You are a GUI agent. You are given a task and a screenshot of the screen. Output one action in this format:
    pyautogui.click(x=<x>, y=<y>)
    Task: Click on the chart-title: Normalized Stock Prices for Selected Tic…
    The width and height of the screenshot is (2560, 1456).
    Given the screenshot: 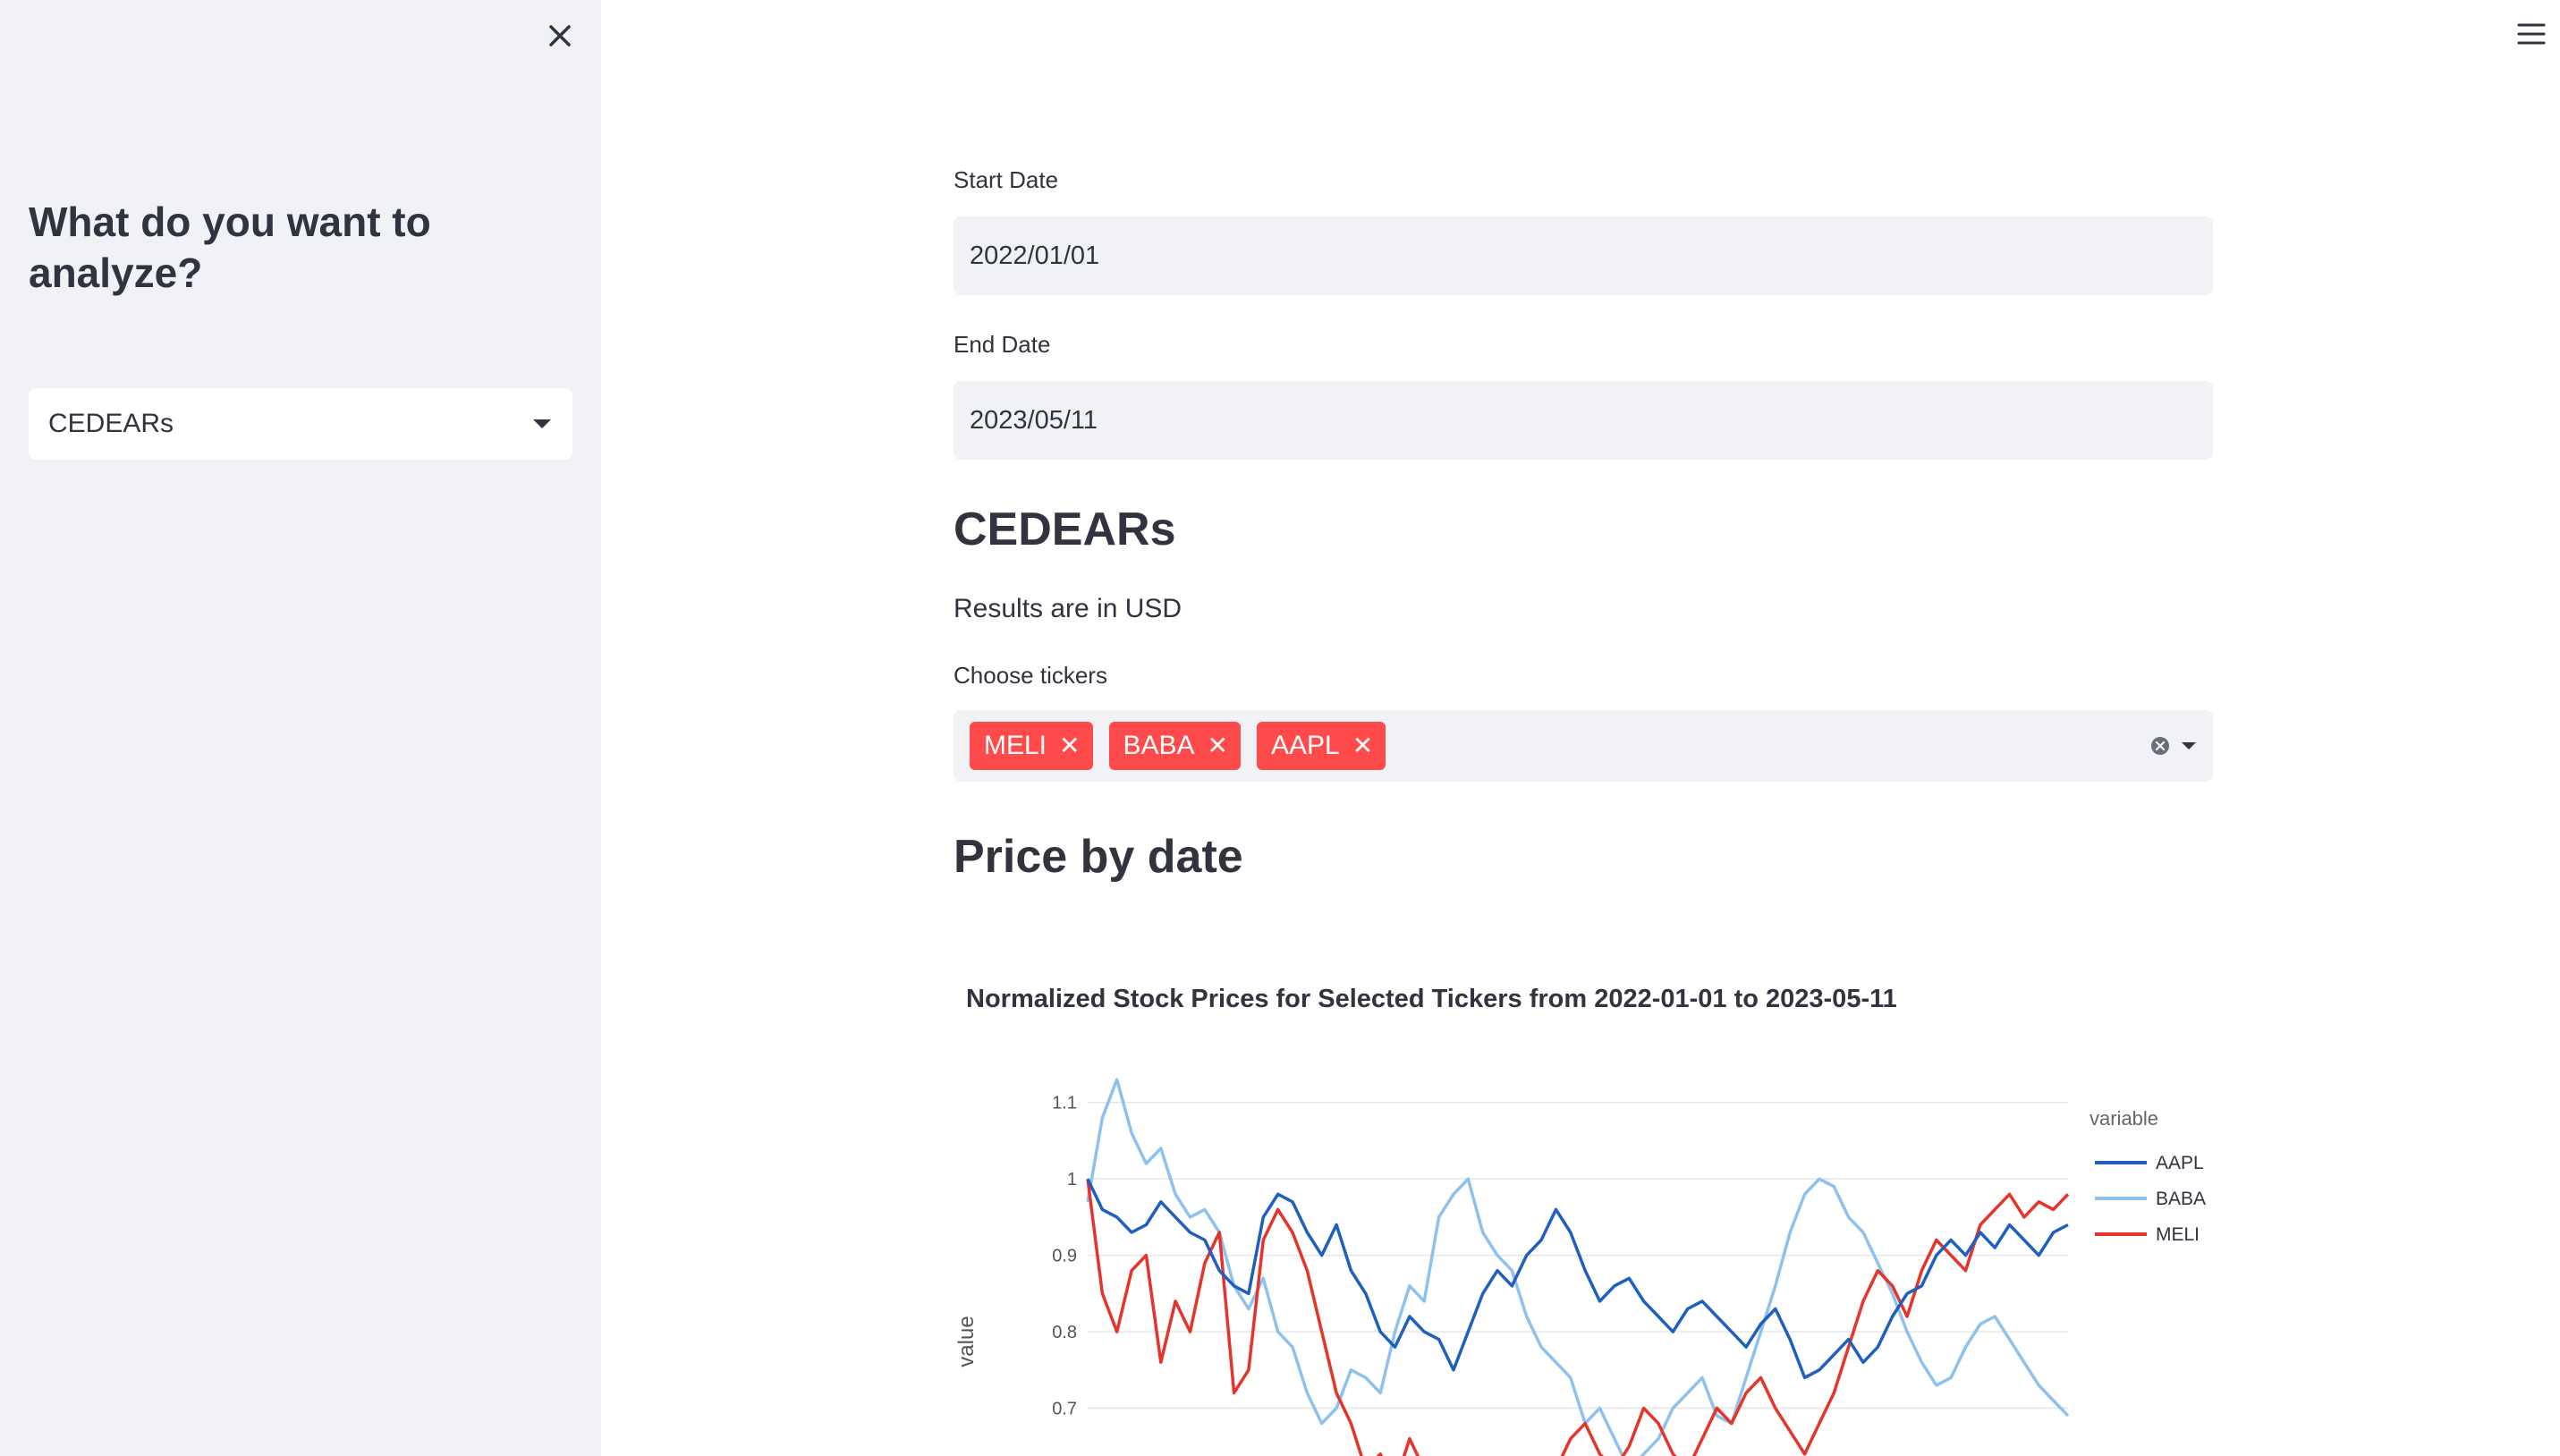 What is the action you would take?
    pyautogui.click(x=1431, y=999)
    